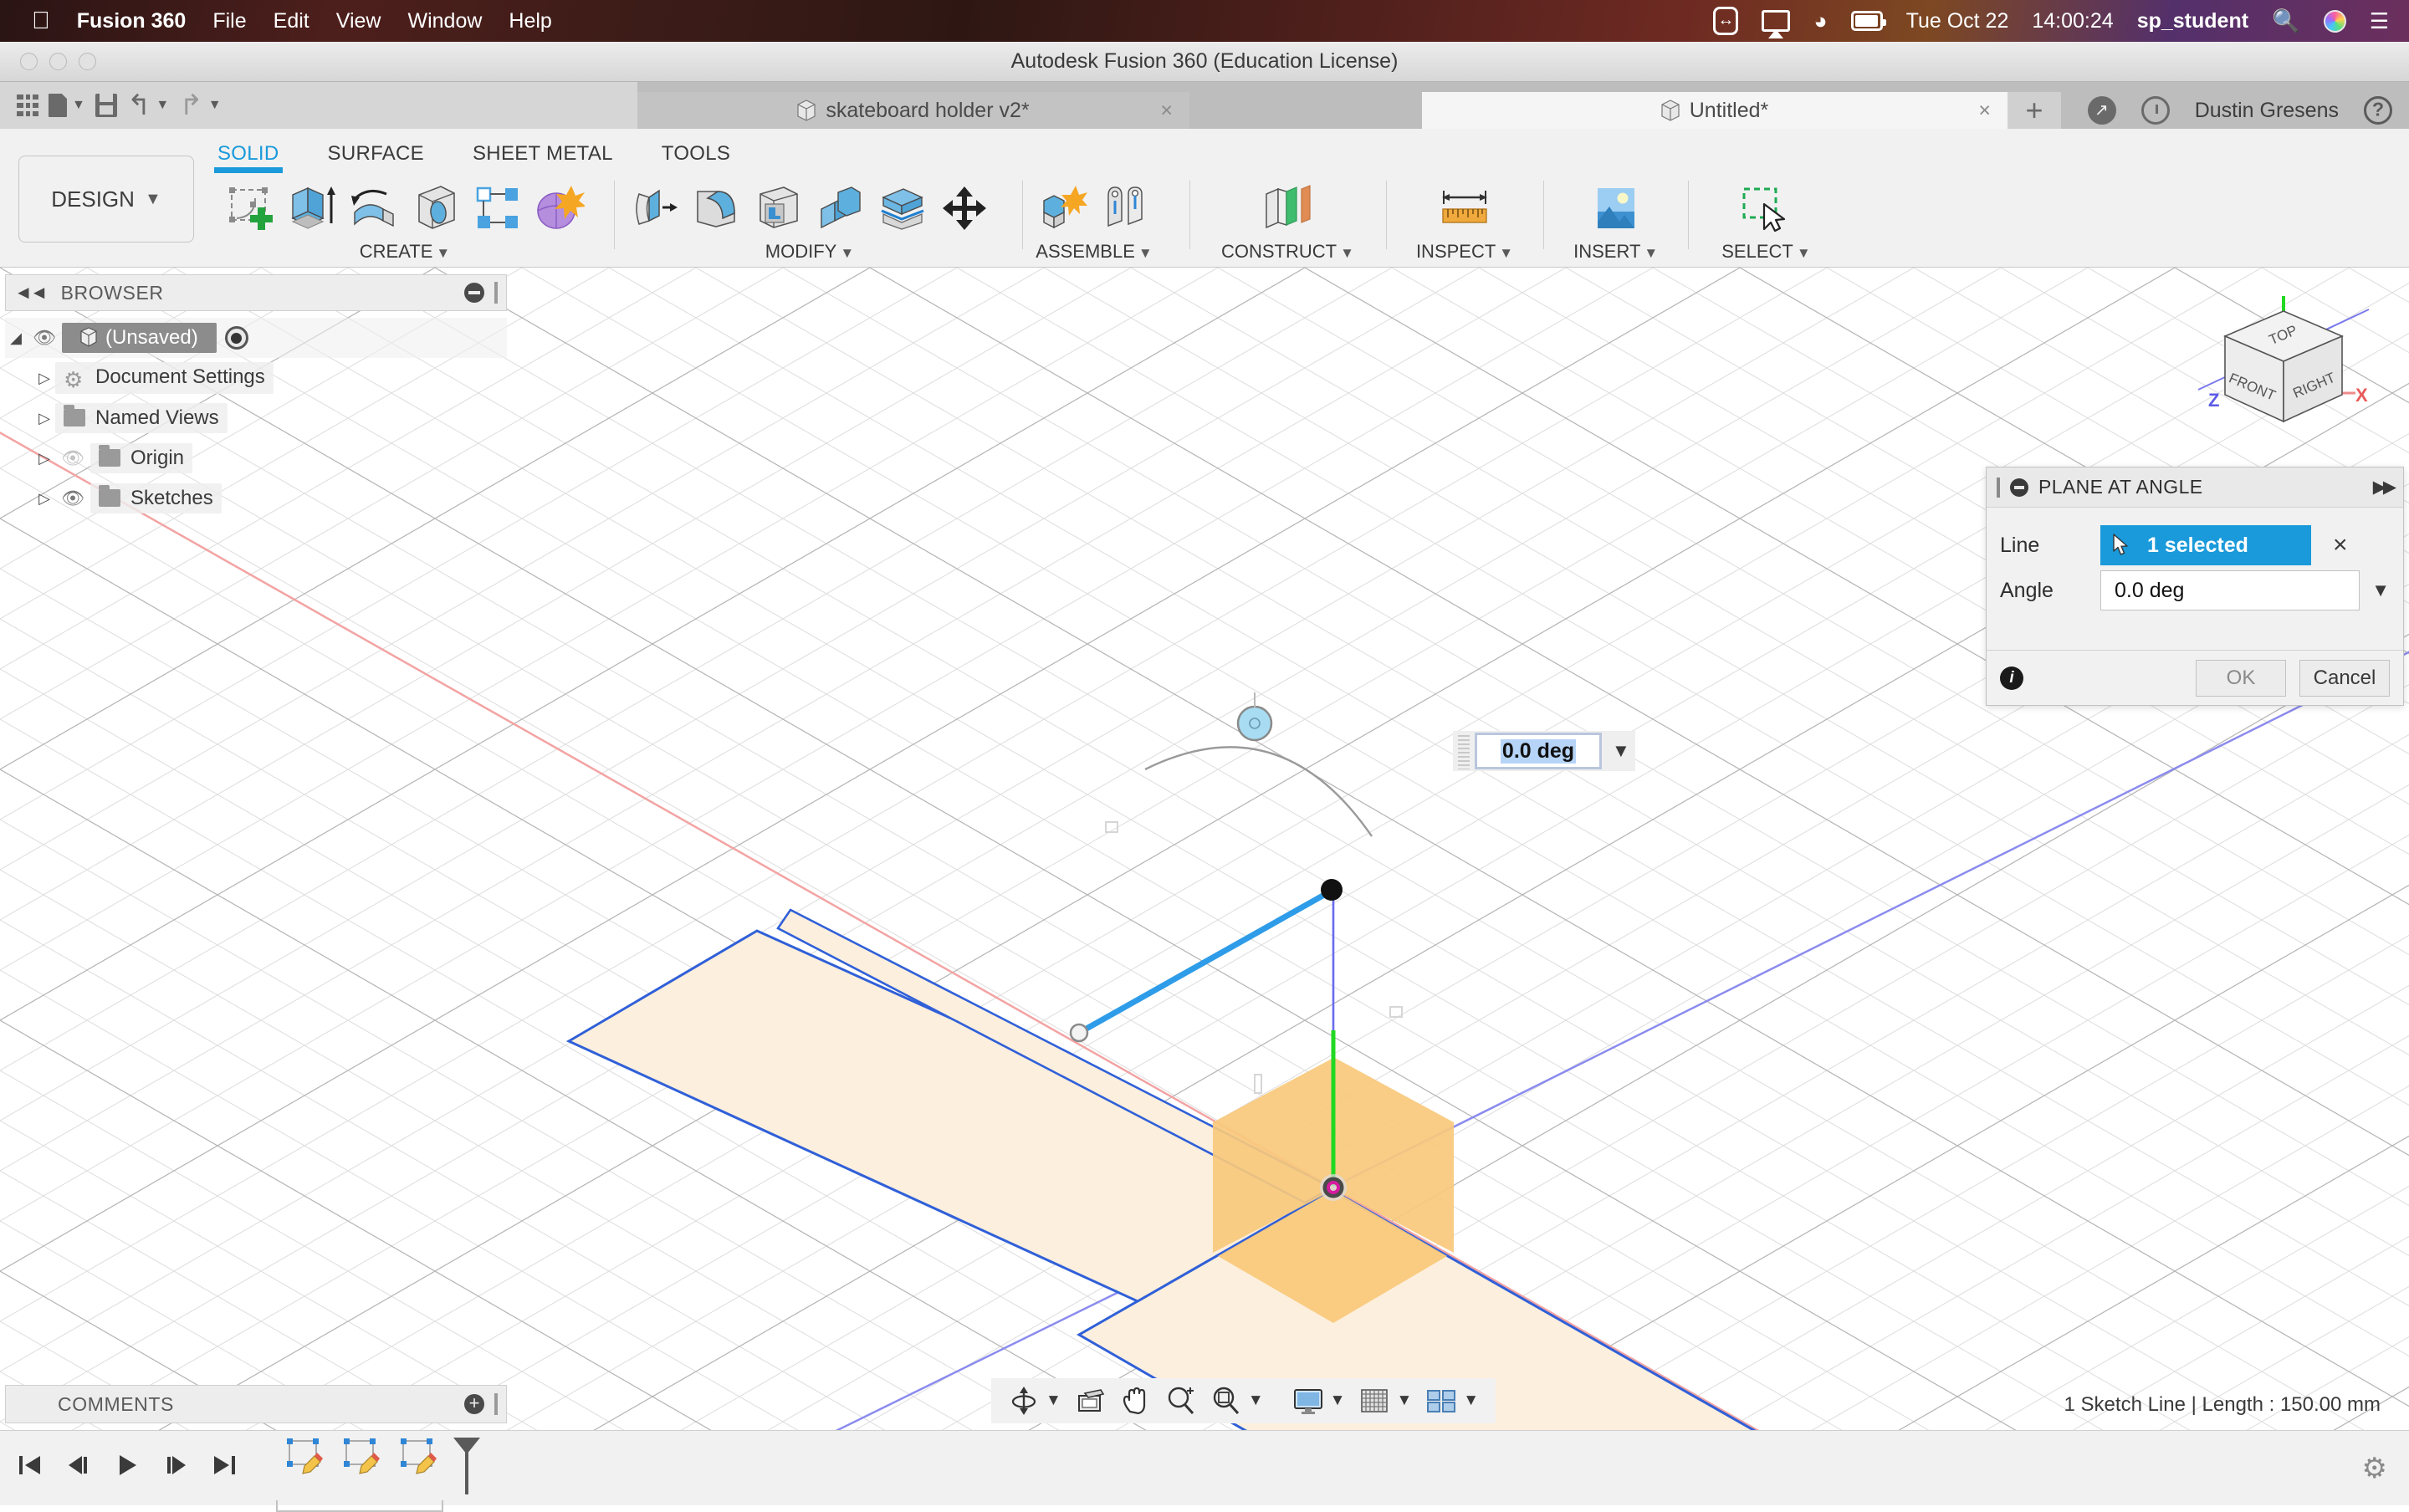 The width and height of the screenshot is (2409, 1512). Describe the element at coordinates (256, 378) in the screenshot. I see `browser-item-document-settings: ▷ ⚙Document Settings` at that location.